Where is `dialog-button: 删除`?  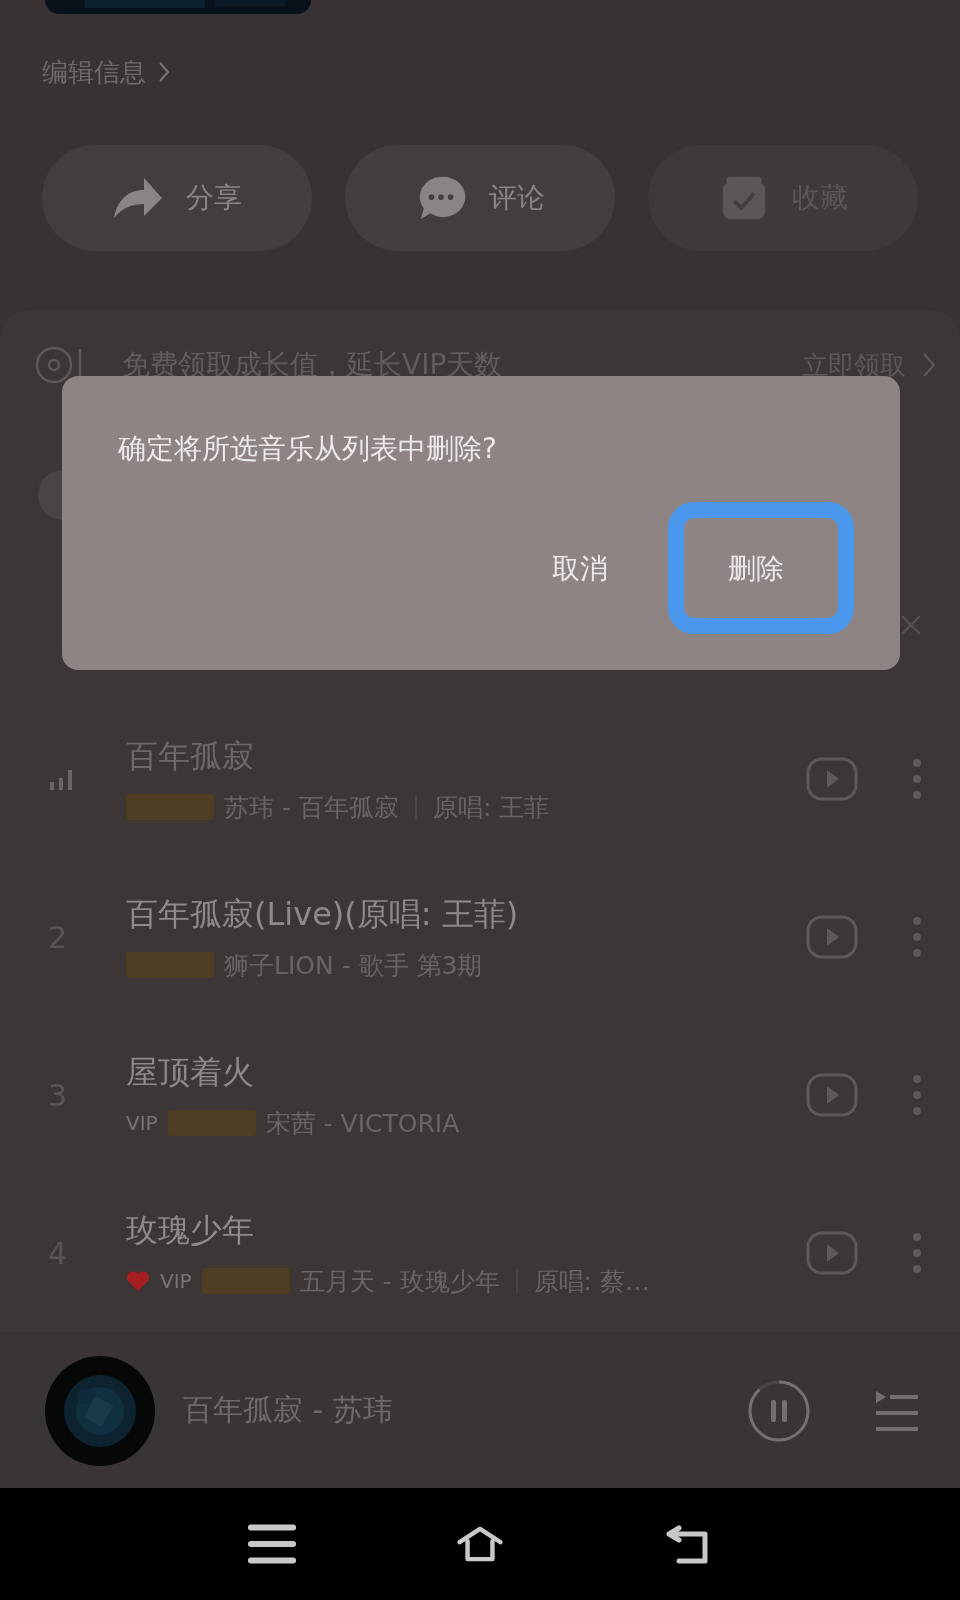
dialog-button: 删除 is located at coordinates (756, 569).